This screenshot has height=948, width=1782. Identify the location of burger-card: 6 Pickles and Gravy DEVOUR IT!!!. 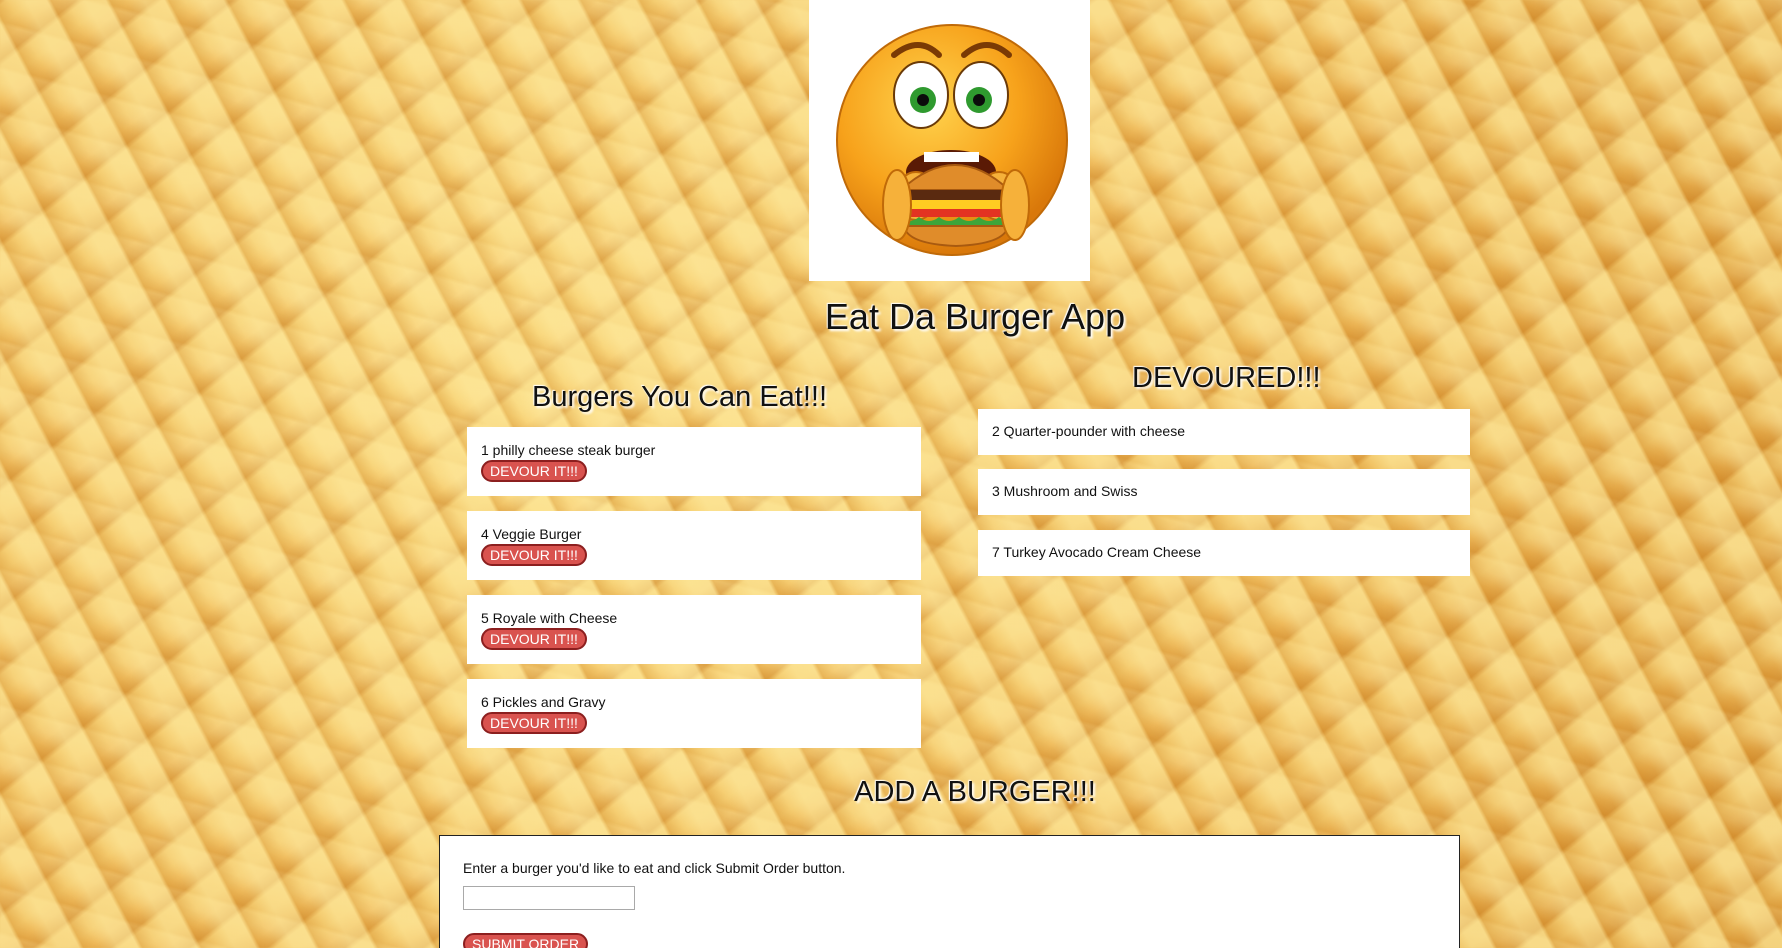
(694, 713).